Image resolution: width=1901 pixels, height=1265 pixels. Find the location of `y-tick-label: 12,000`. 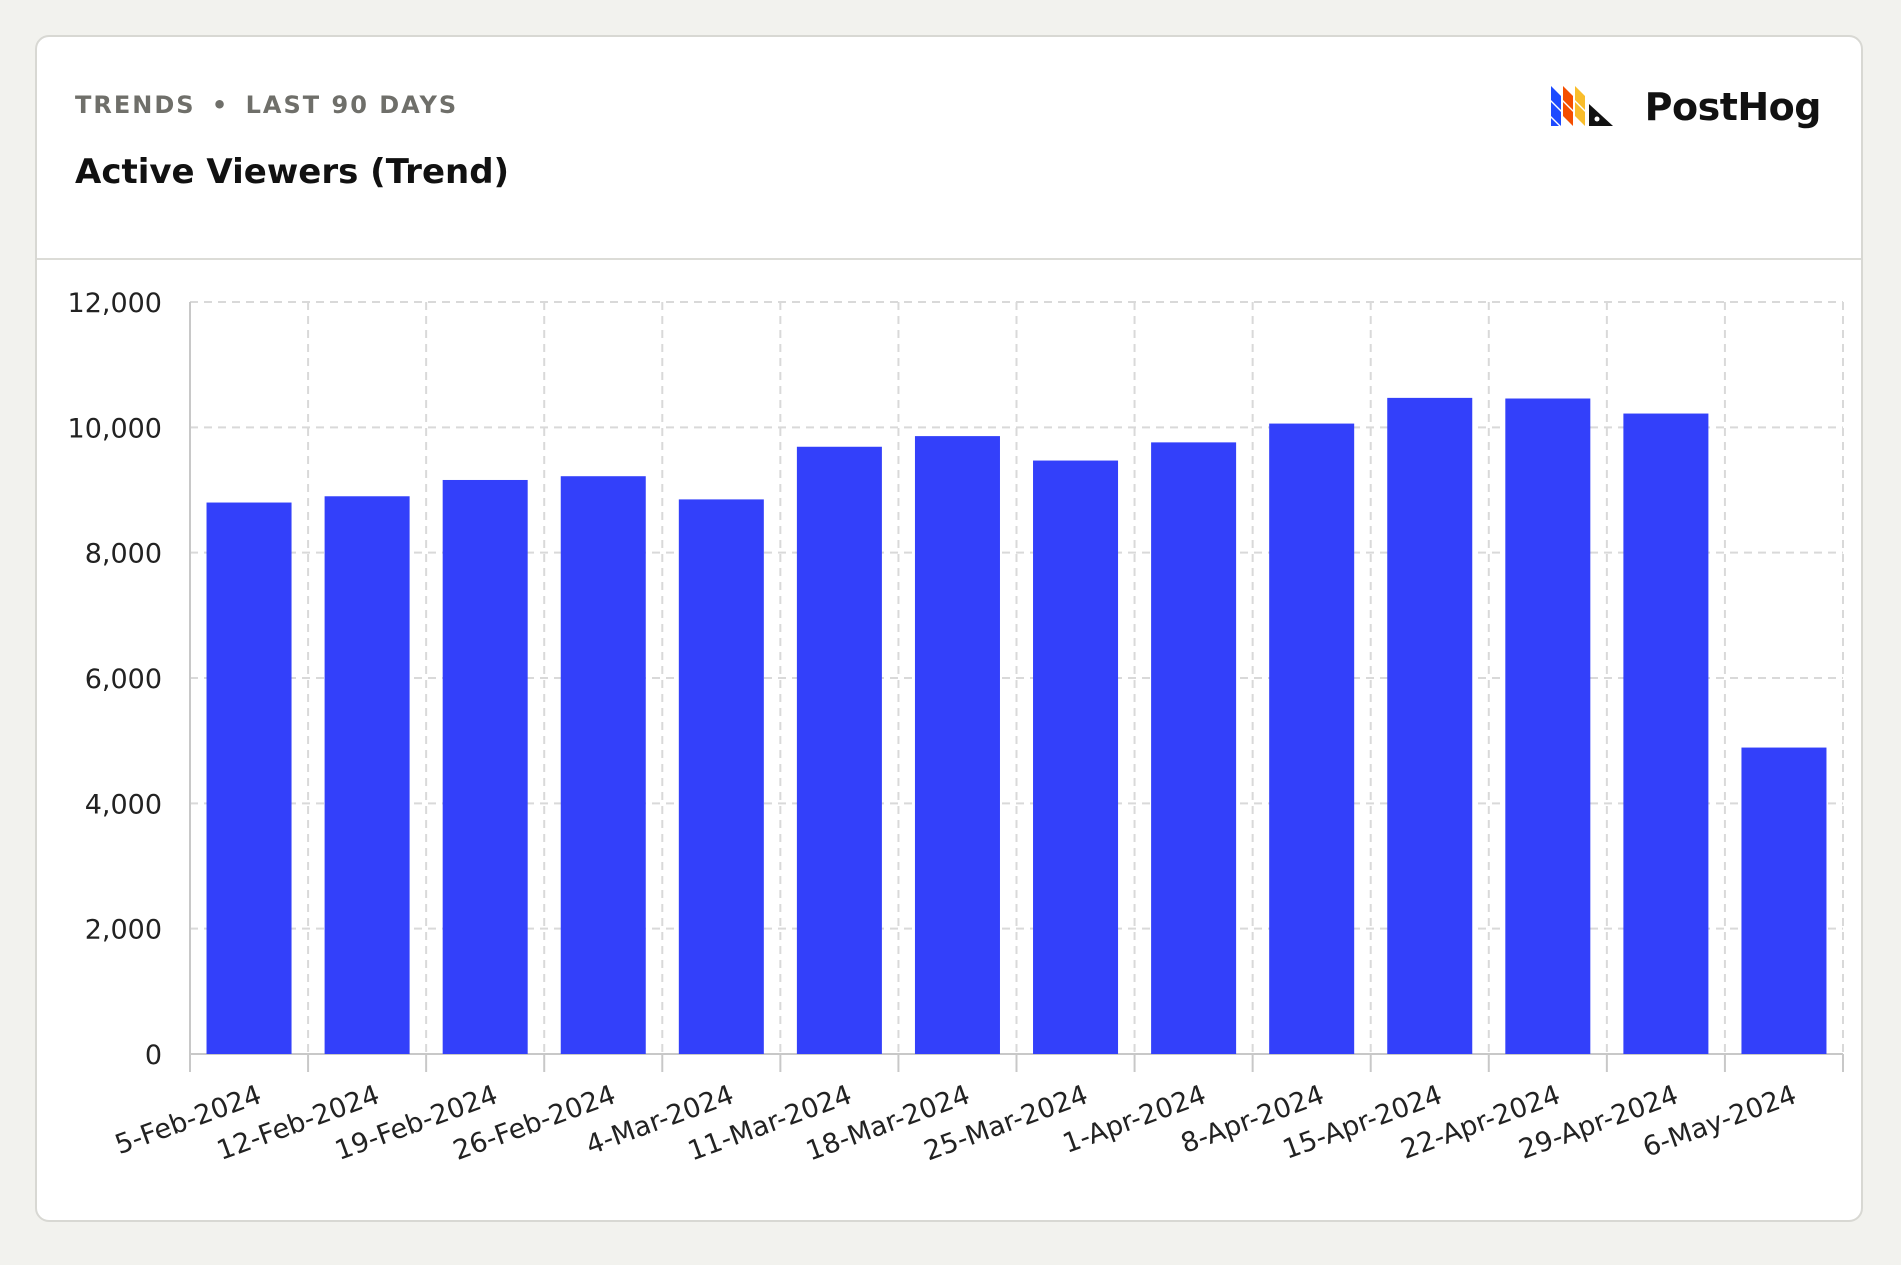

y-tick-label: 12,000 is located at coordinates (115, 303).